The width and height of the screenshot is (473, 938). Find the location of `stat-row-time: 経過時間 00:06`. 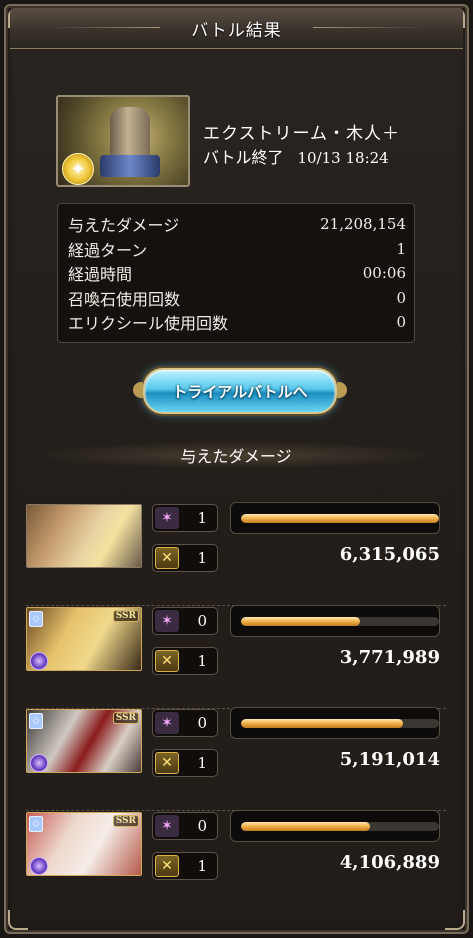

stat-row-time: 経過時間 00:06 is located at coordinates (237, 273).